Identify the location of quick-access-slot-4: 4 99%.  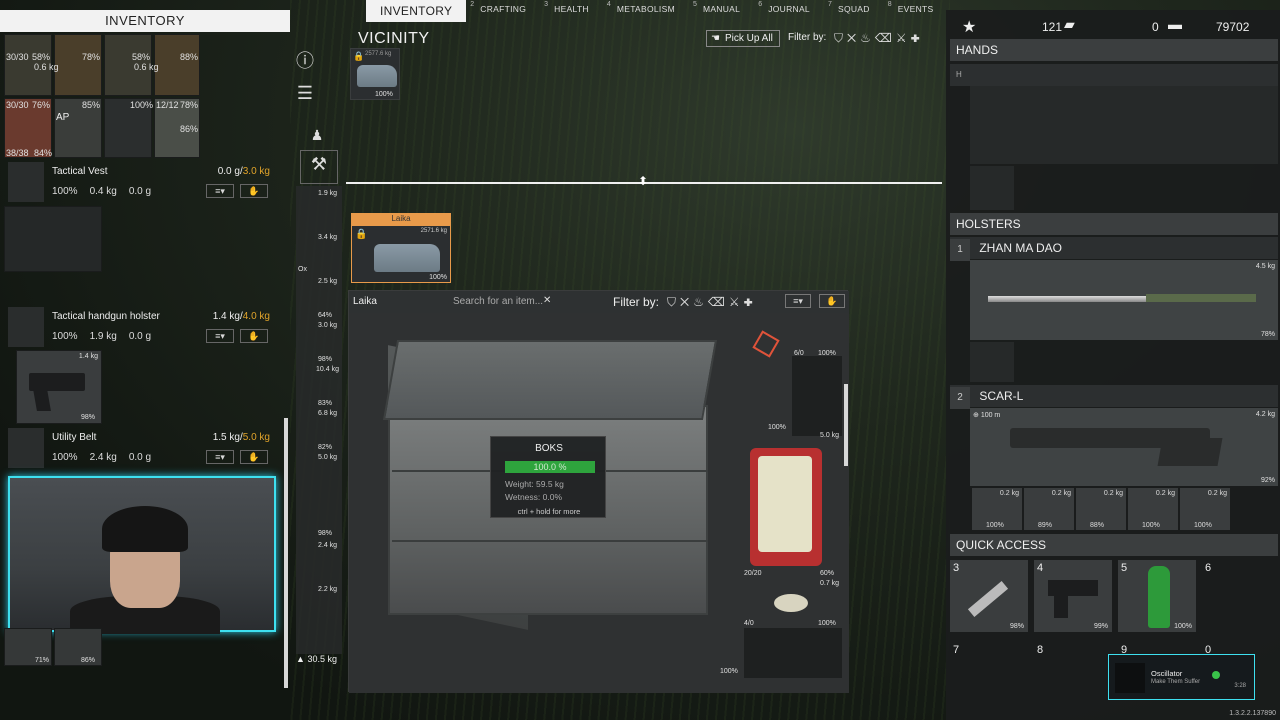
(1073, 596).